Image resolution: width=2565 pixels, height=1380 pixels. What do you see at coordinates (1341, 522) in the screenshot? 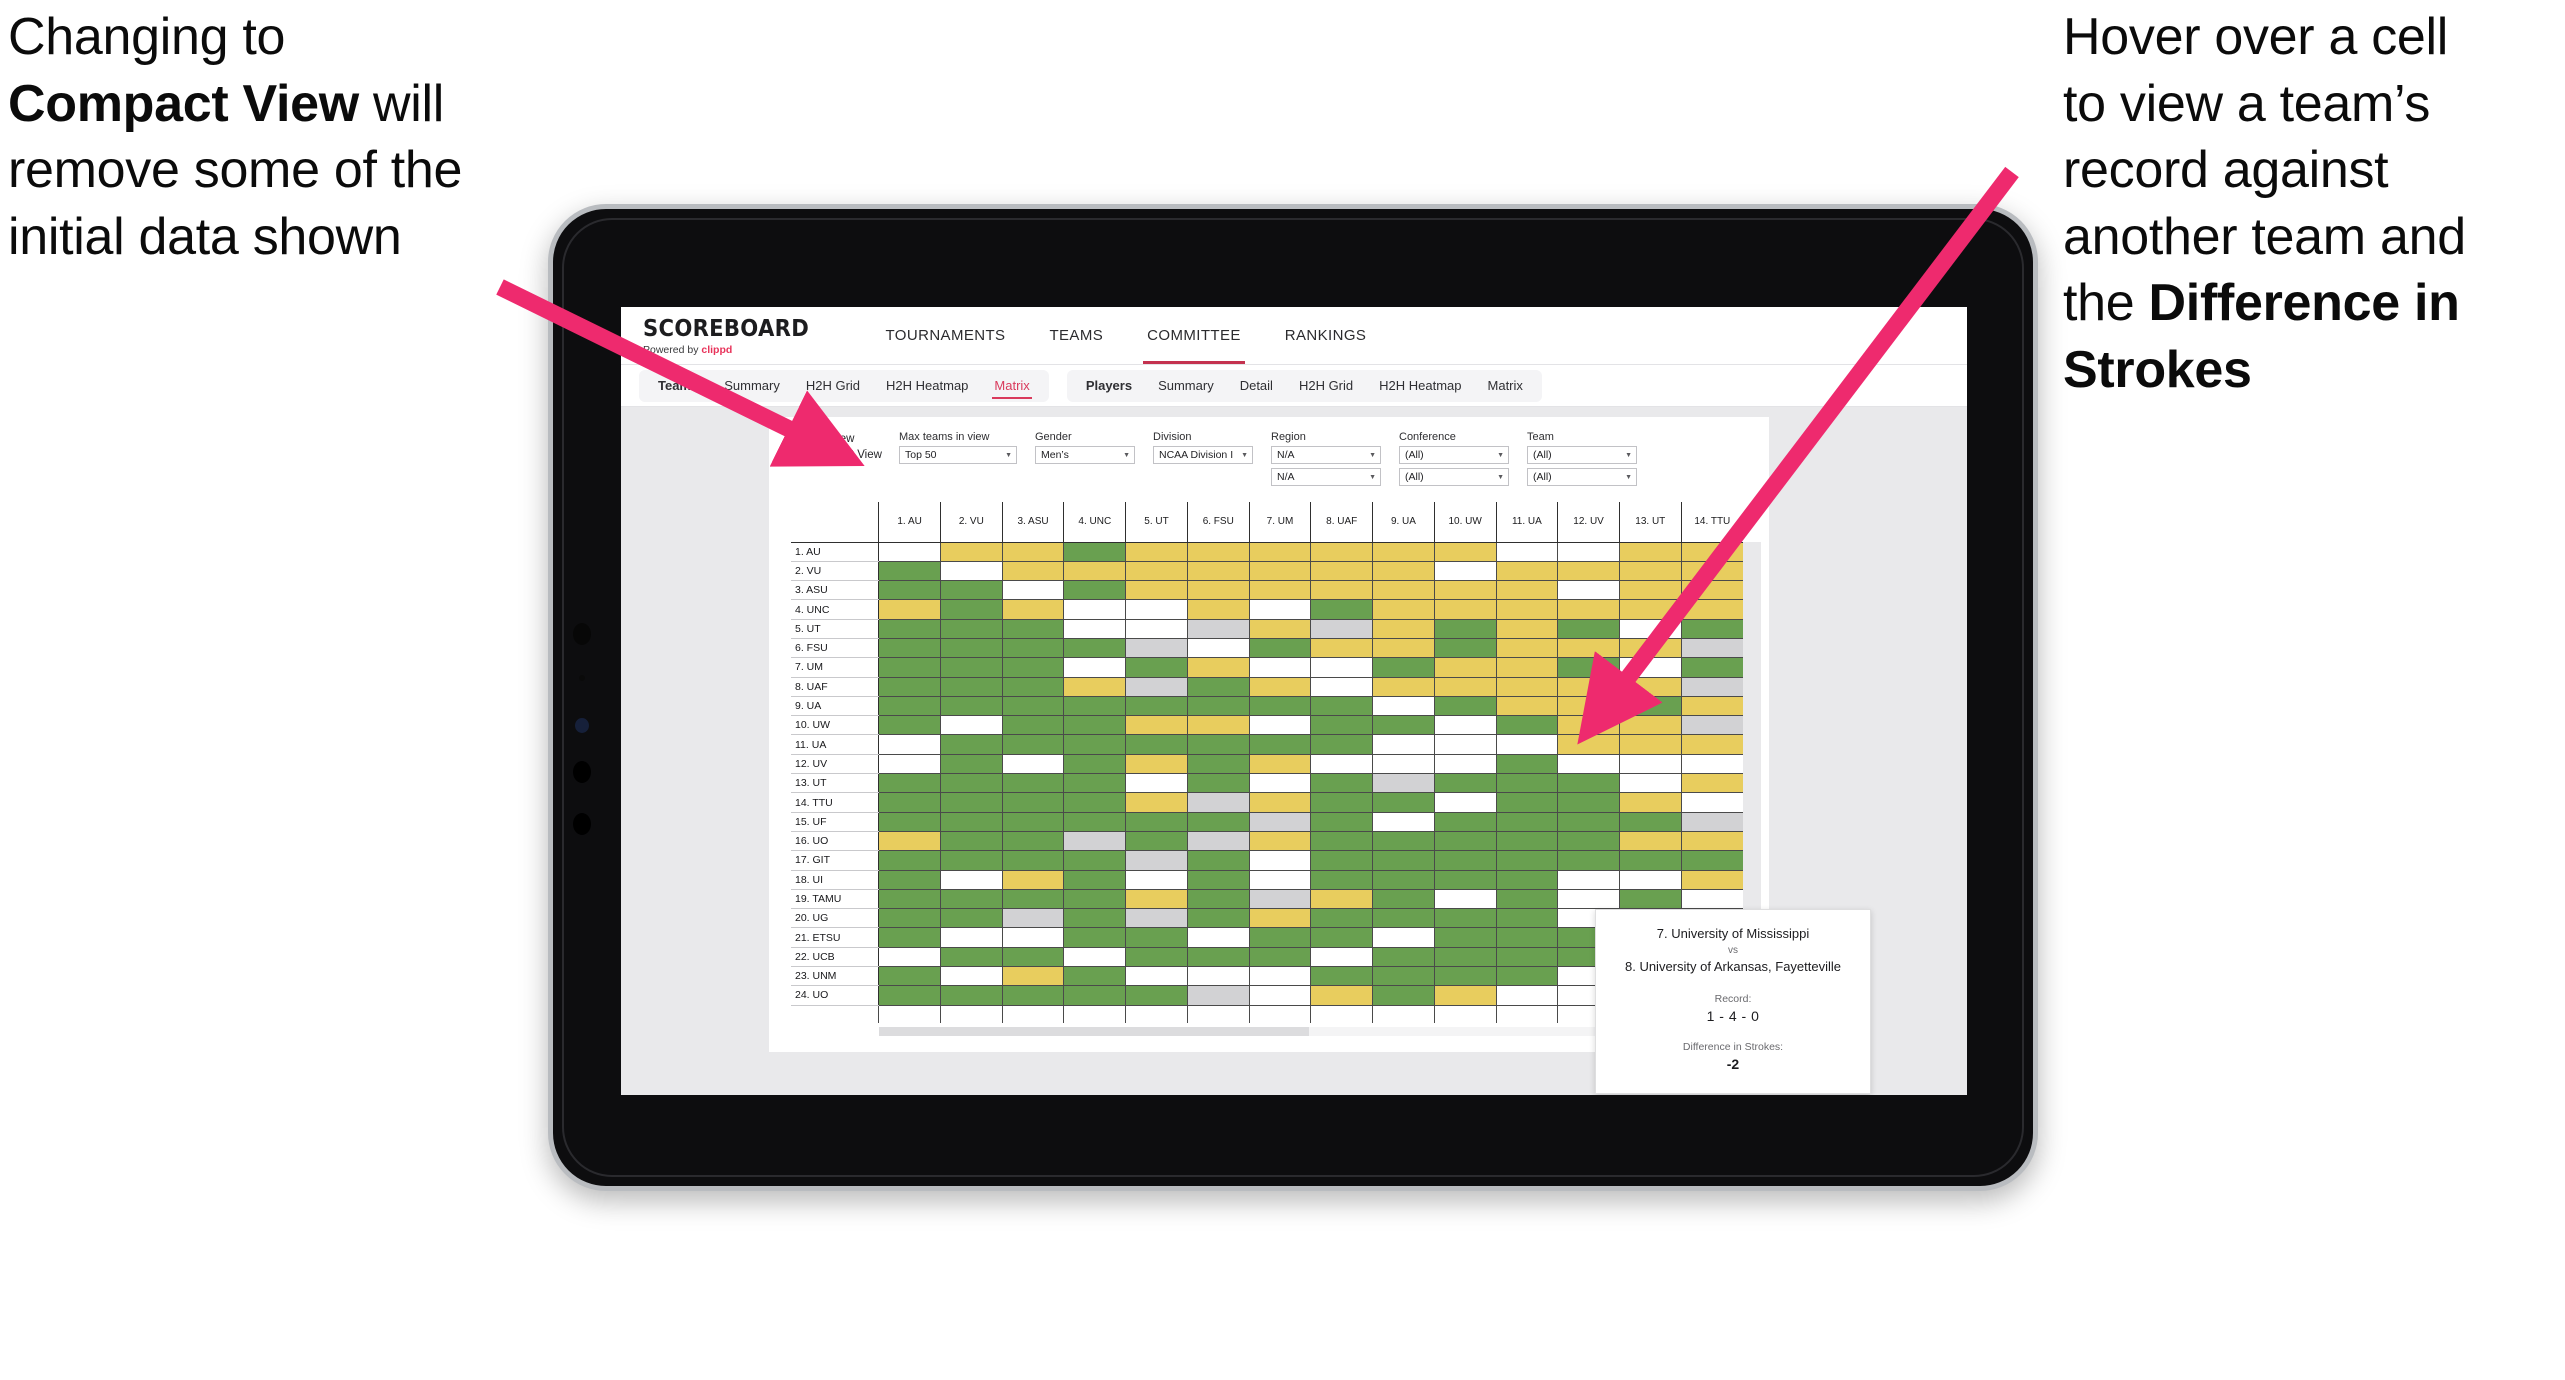
I see `matrix-col-header: 8. UAF` at bounding box center [1341, 522].